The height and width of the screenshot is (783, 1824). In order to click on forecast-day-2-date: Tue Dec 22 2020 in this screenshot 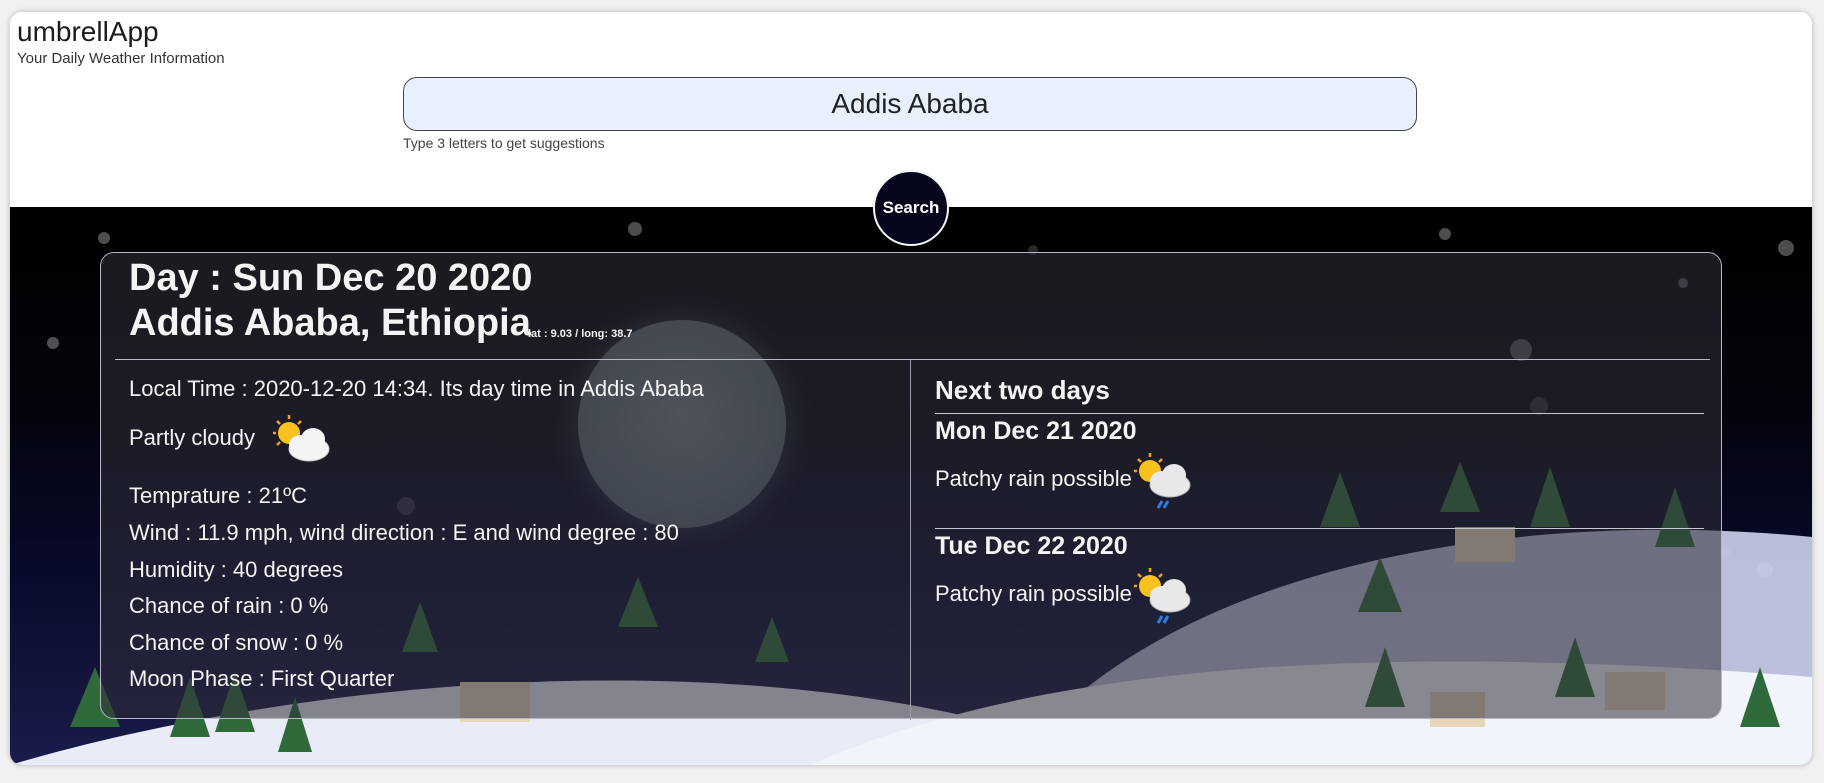, I will do `click(1031, 546)`.